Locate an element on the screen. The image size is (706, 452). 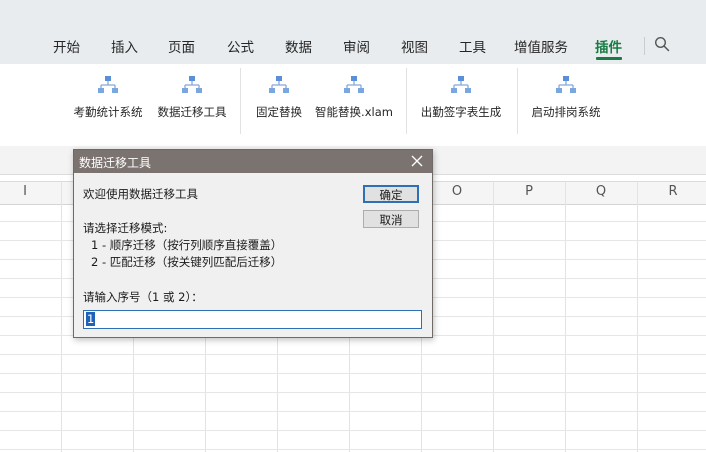
ribbon-button-label: 启动排岗系统 is located at coordinates (566, 112).